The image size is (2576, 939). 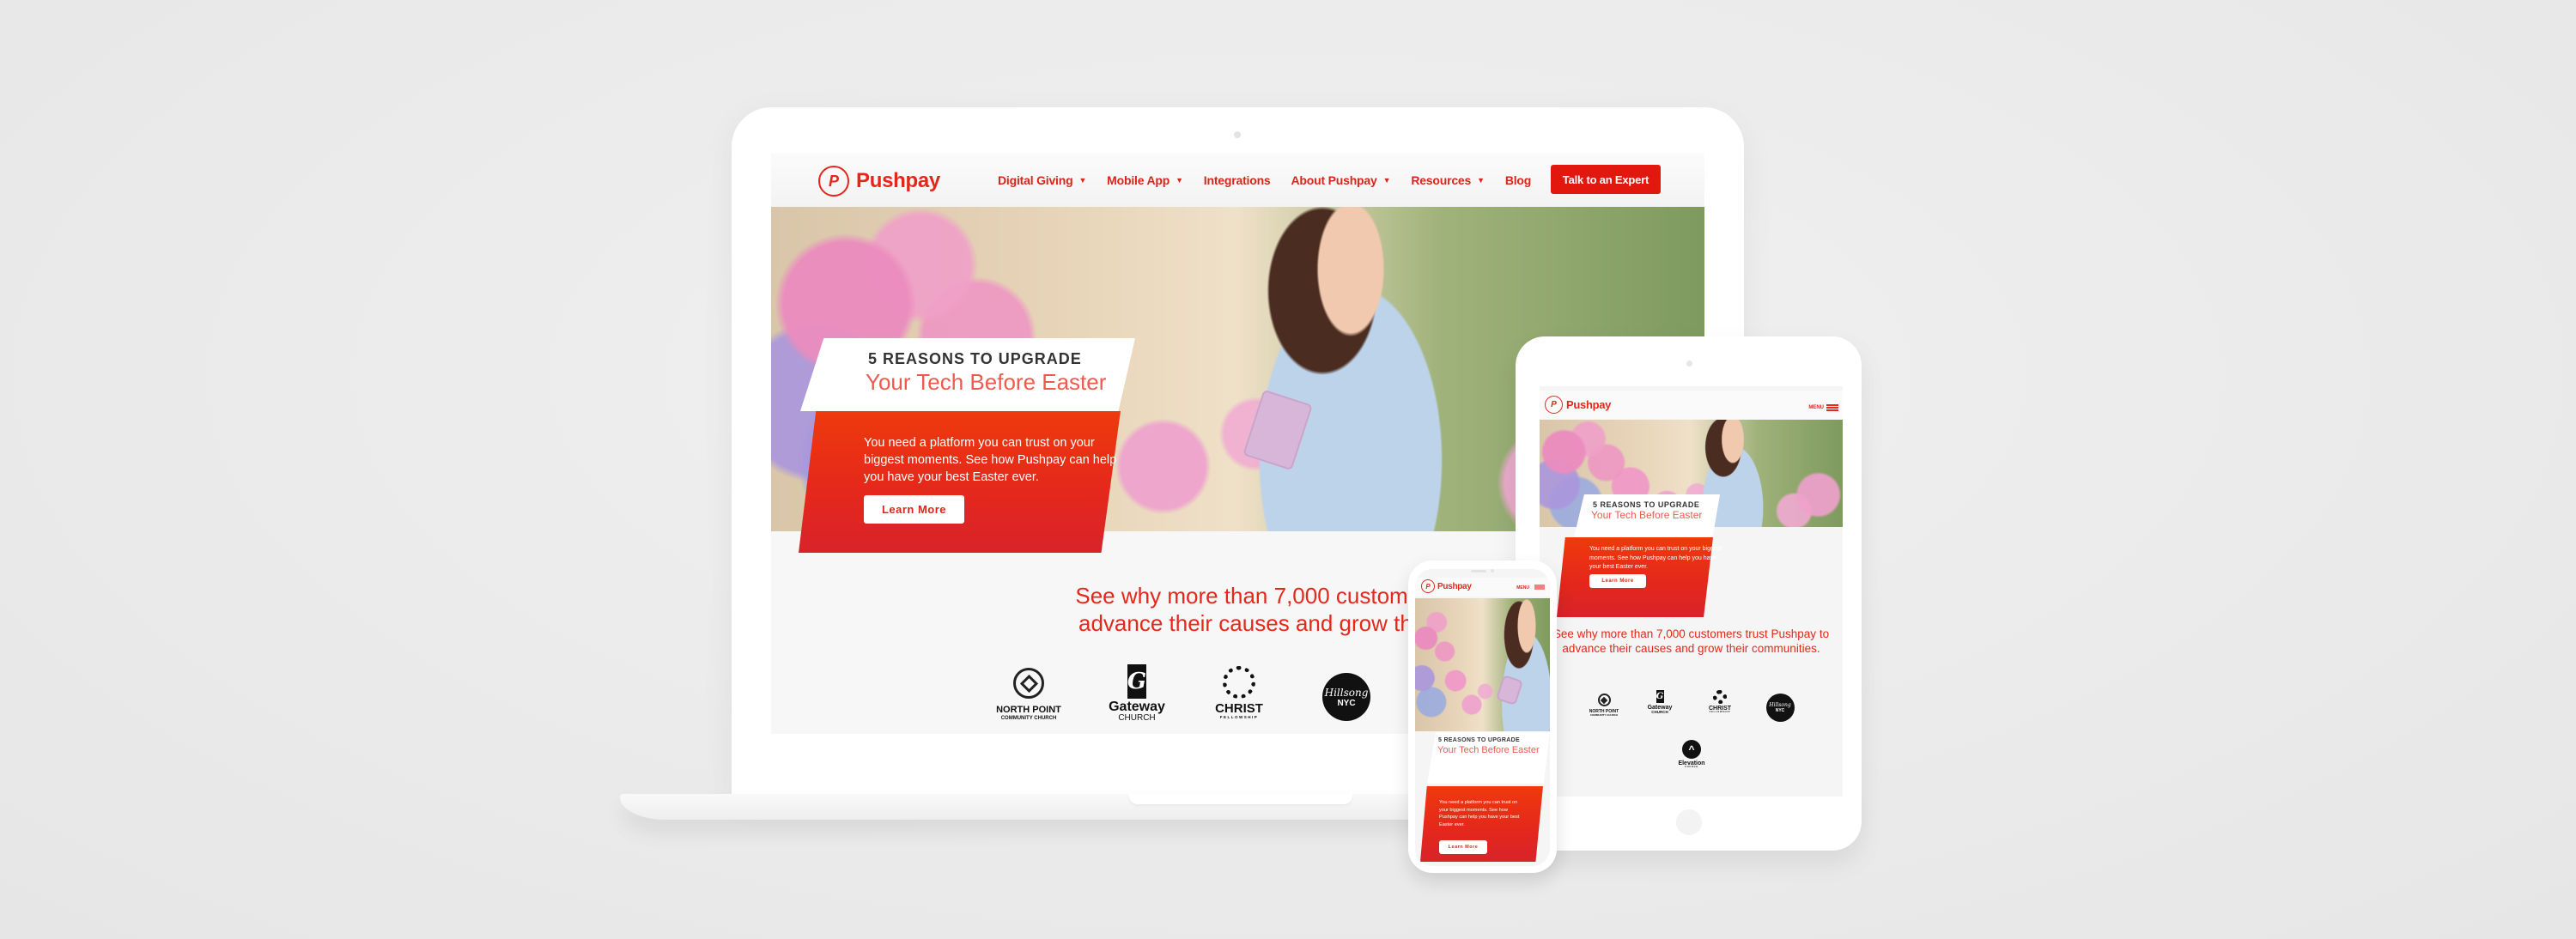 I want to click on phone-hero-image, so click(x=1482, y=665).